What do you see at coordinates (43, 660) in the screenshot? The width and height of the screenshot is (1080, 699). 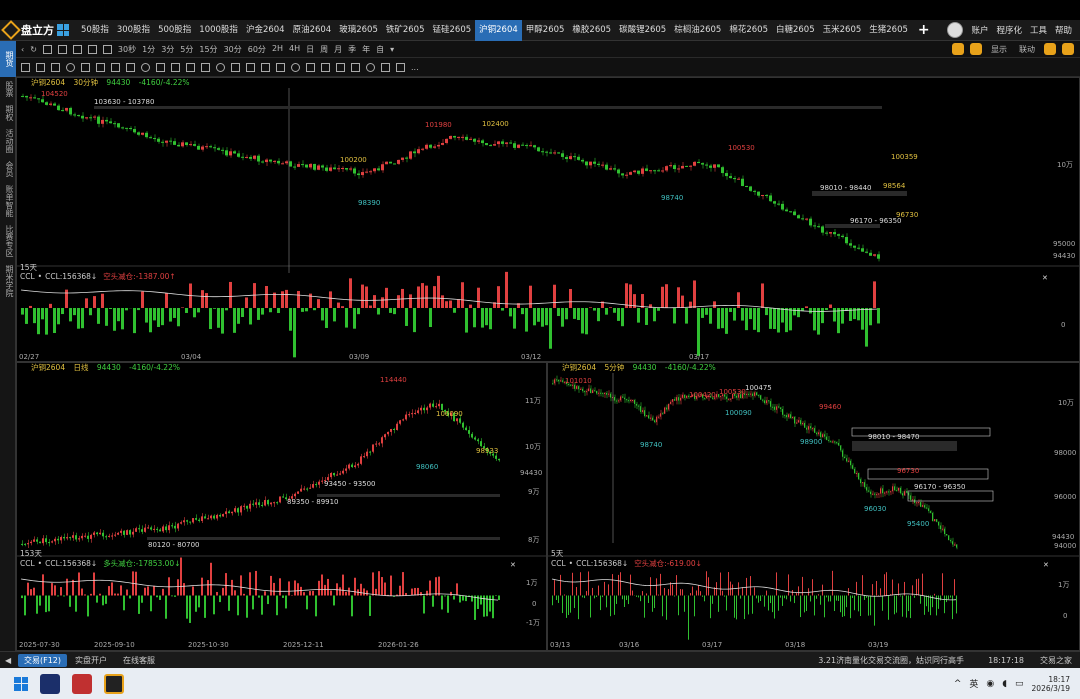 I see `trade-button: 交易(F12)` at bounding box center [43, 660].